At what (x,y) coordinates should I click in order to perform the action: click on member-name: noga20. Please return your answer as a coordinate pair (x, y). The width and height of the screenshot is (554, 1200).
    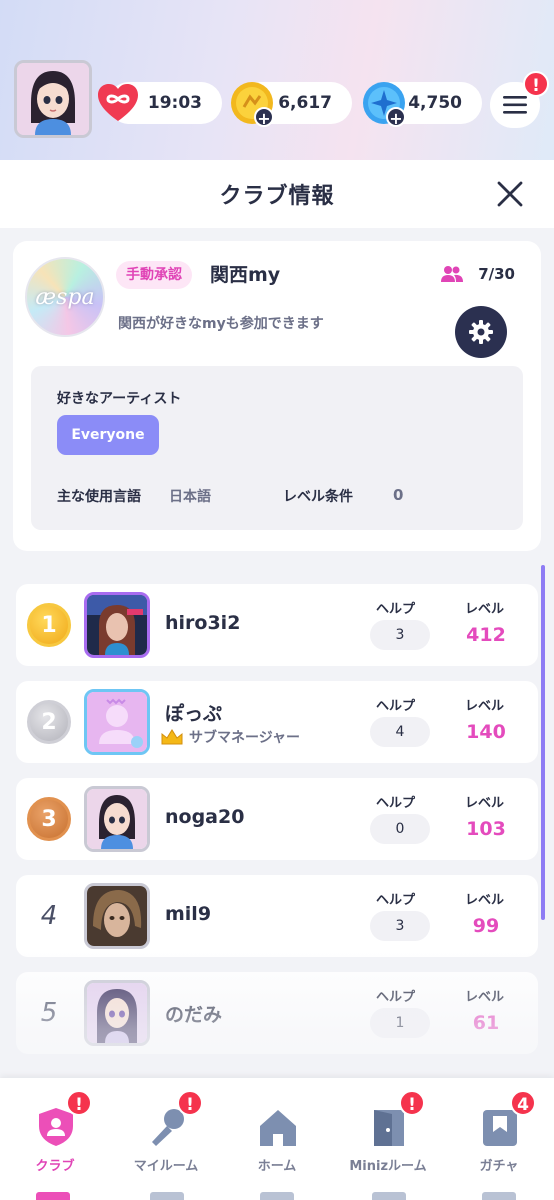
    Looking at the image, I should click on (205, 817).